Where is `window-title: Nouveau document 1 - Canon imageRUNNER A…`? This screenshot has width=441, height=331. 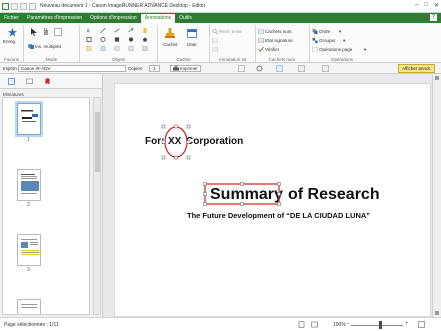
window-title: Nouveau document 1 - Canon imageRUNNER A… is located at coordinates (123, 6).